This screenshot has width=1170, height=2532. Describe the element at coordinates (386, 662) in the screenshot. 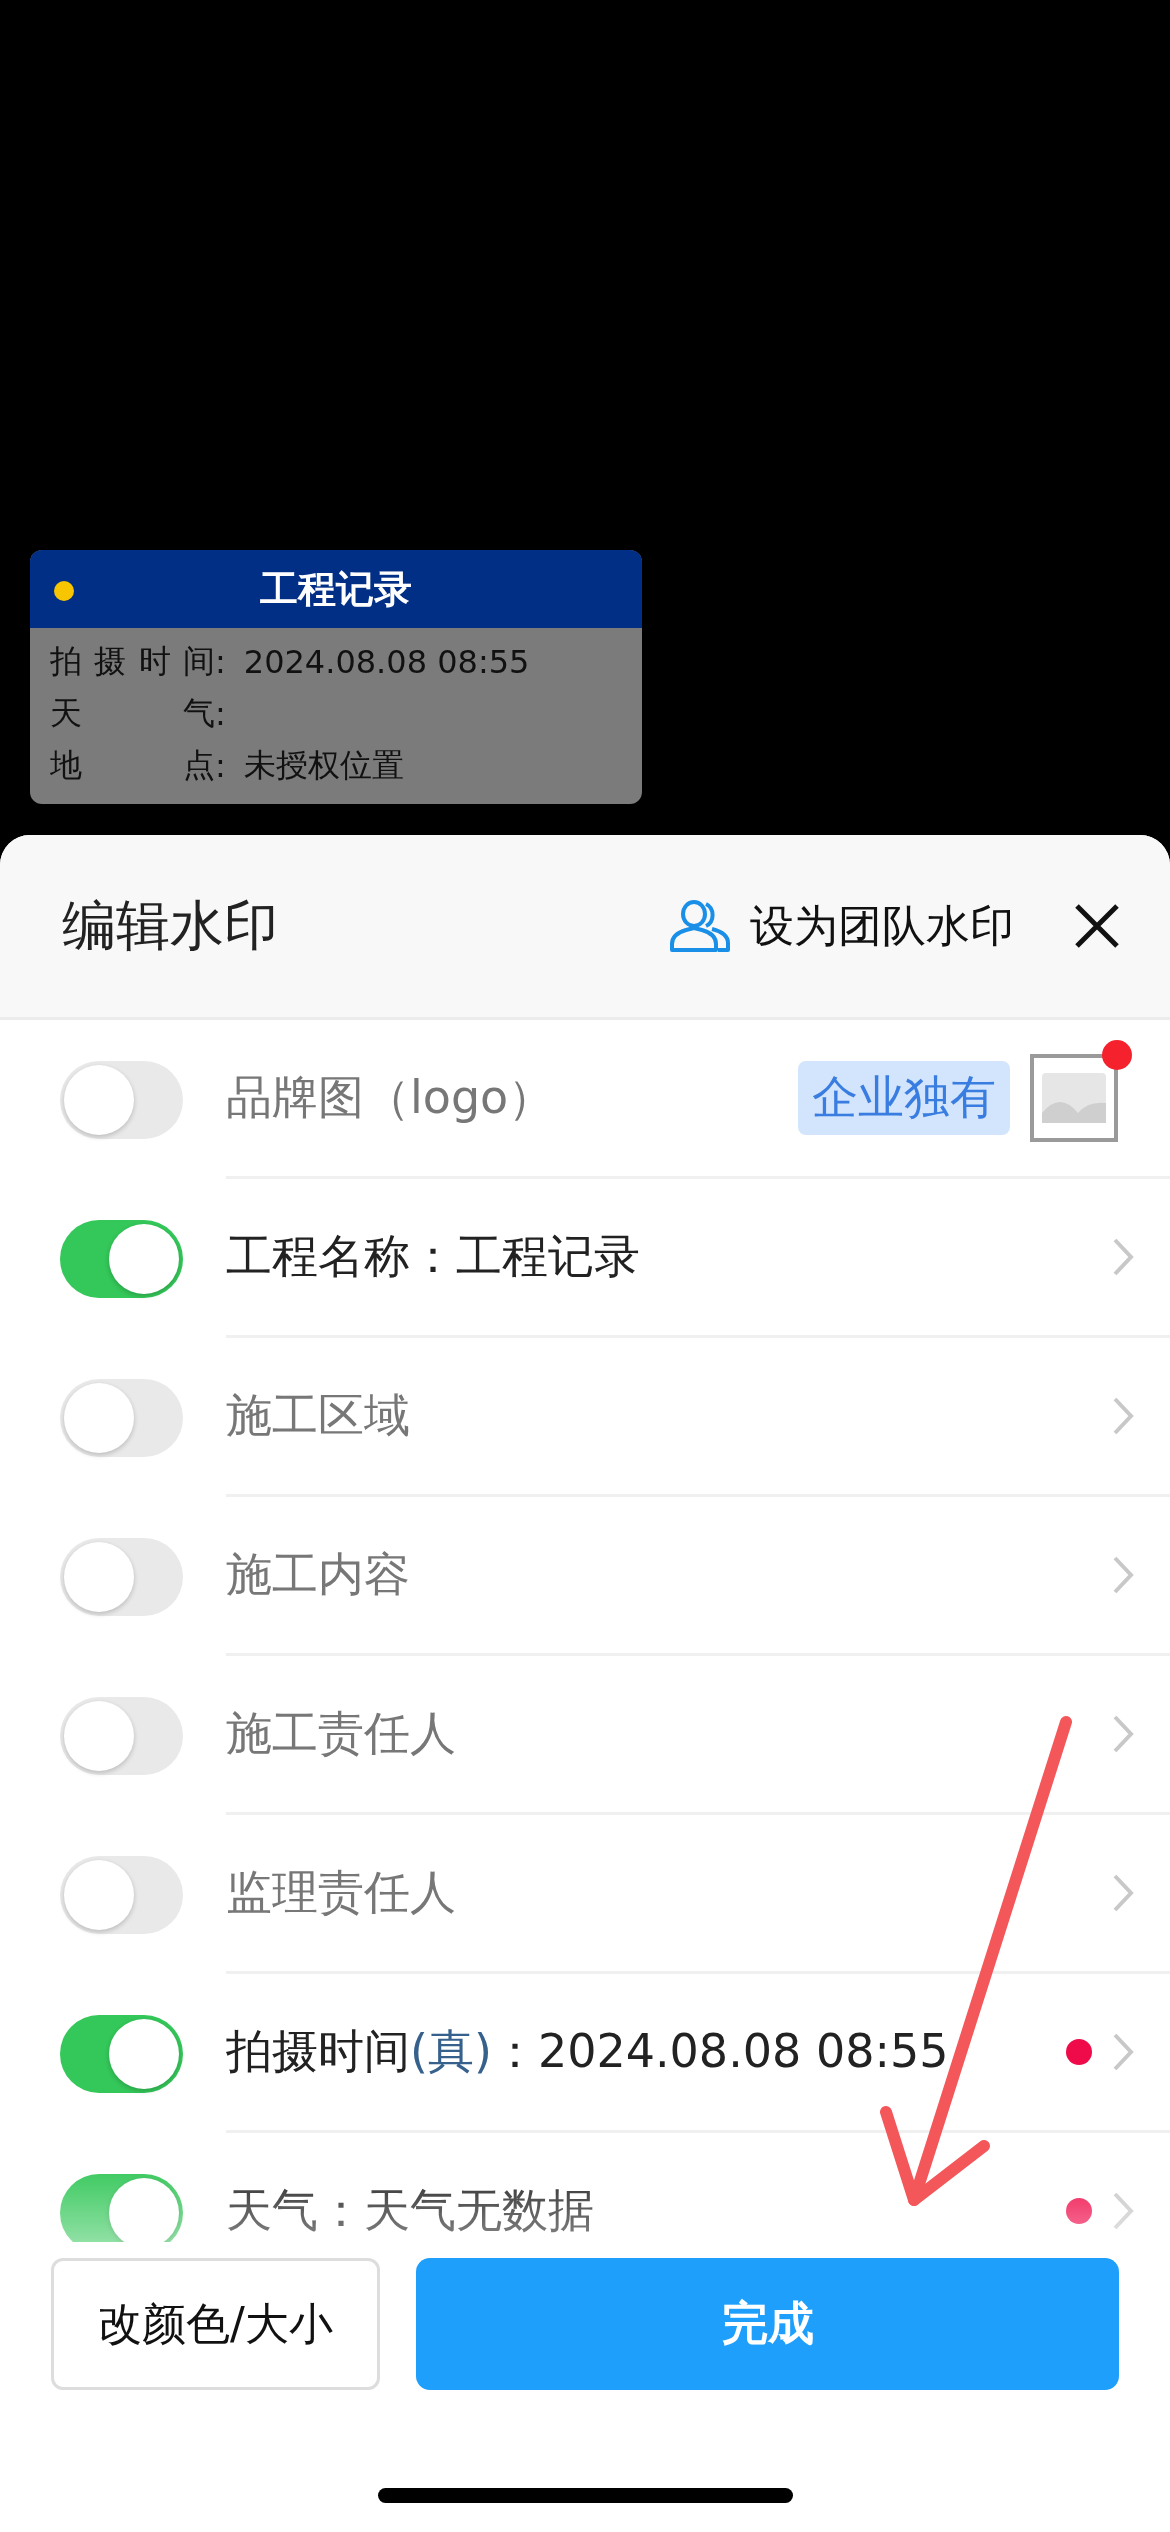

I see `watermark-value: 2024.08.08 08:55` at that location.